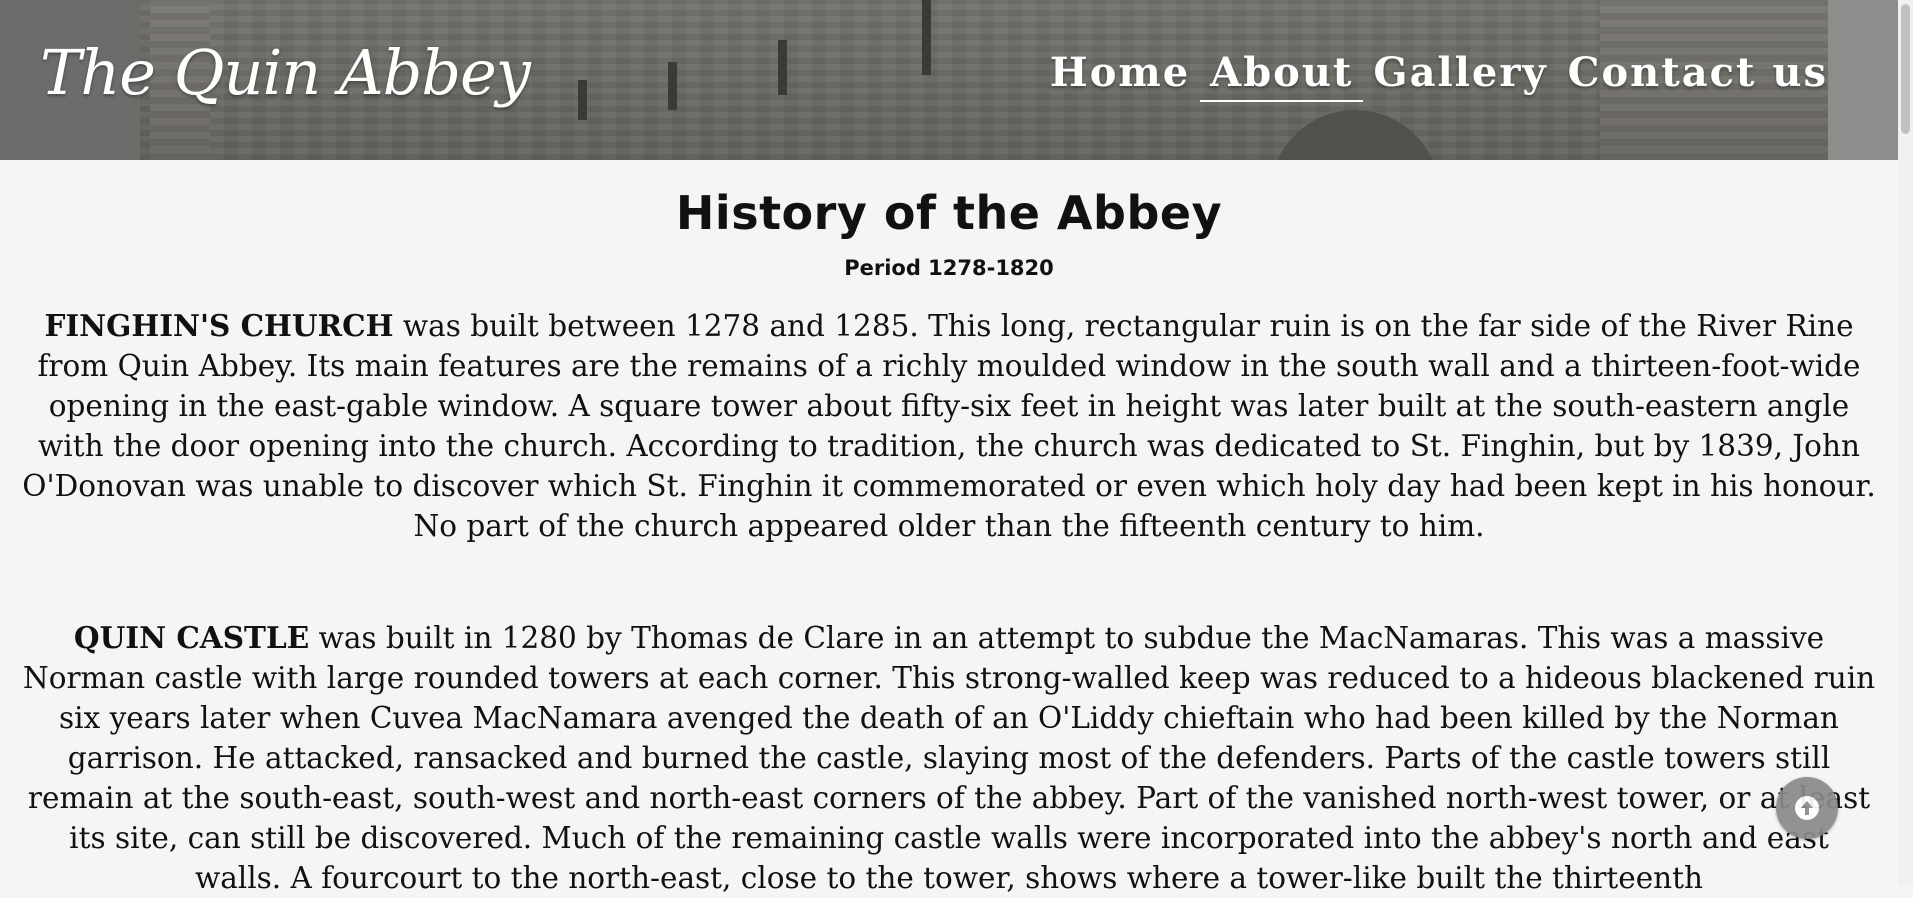 The width and height of the screenshot is (1913, 898). I want to click on back-to-top-button, so click(1807, 808).